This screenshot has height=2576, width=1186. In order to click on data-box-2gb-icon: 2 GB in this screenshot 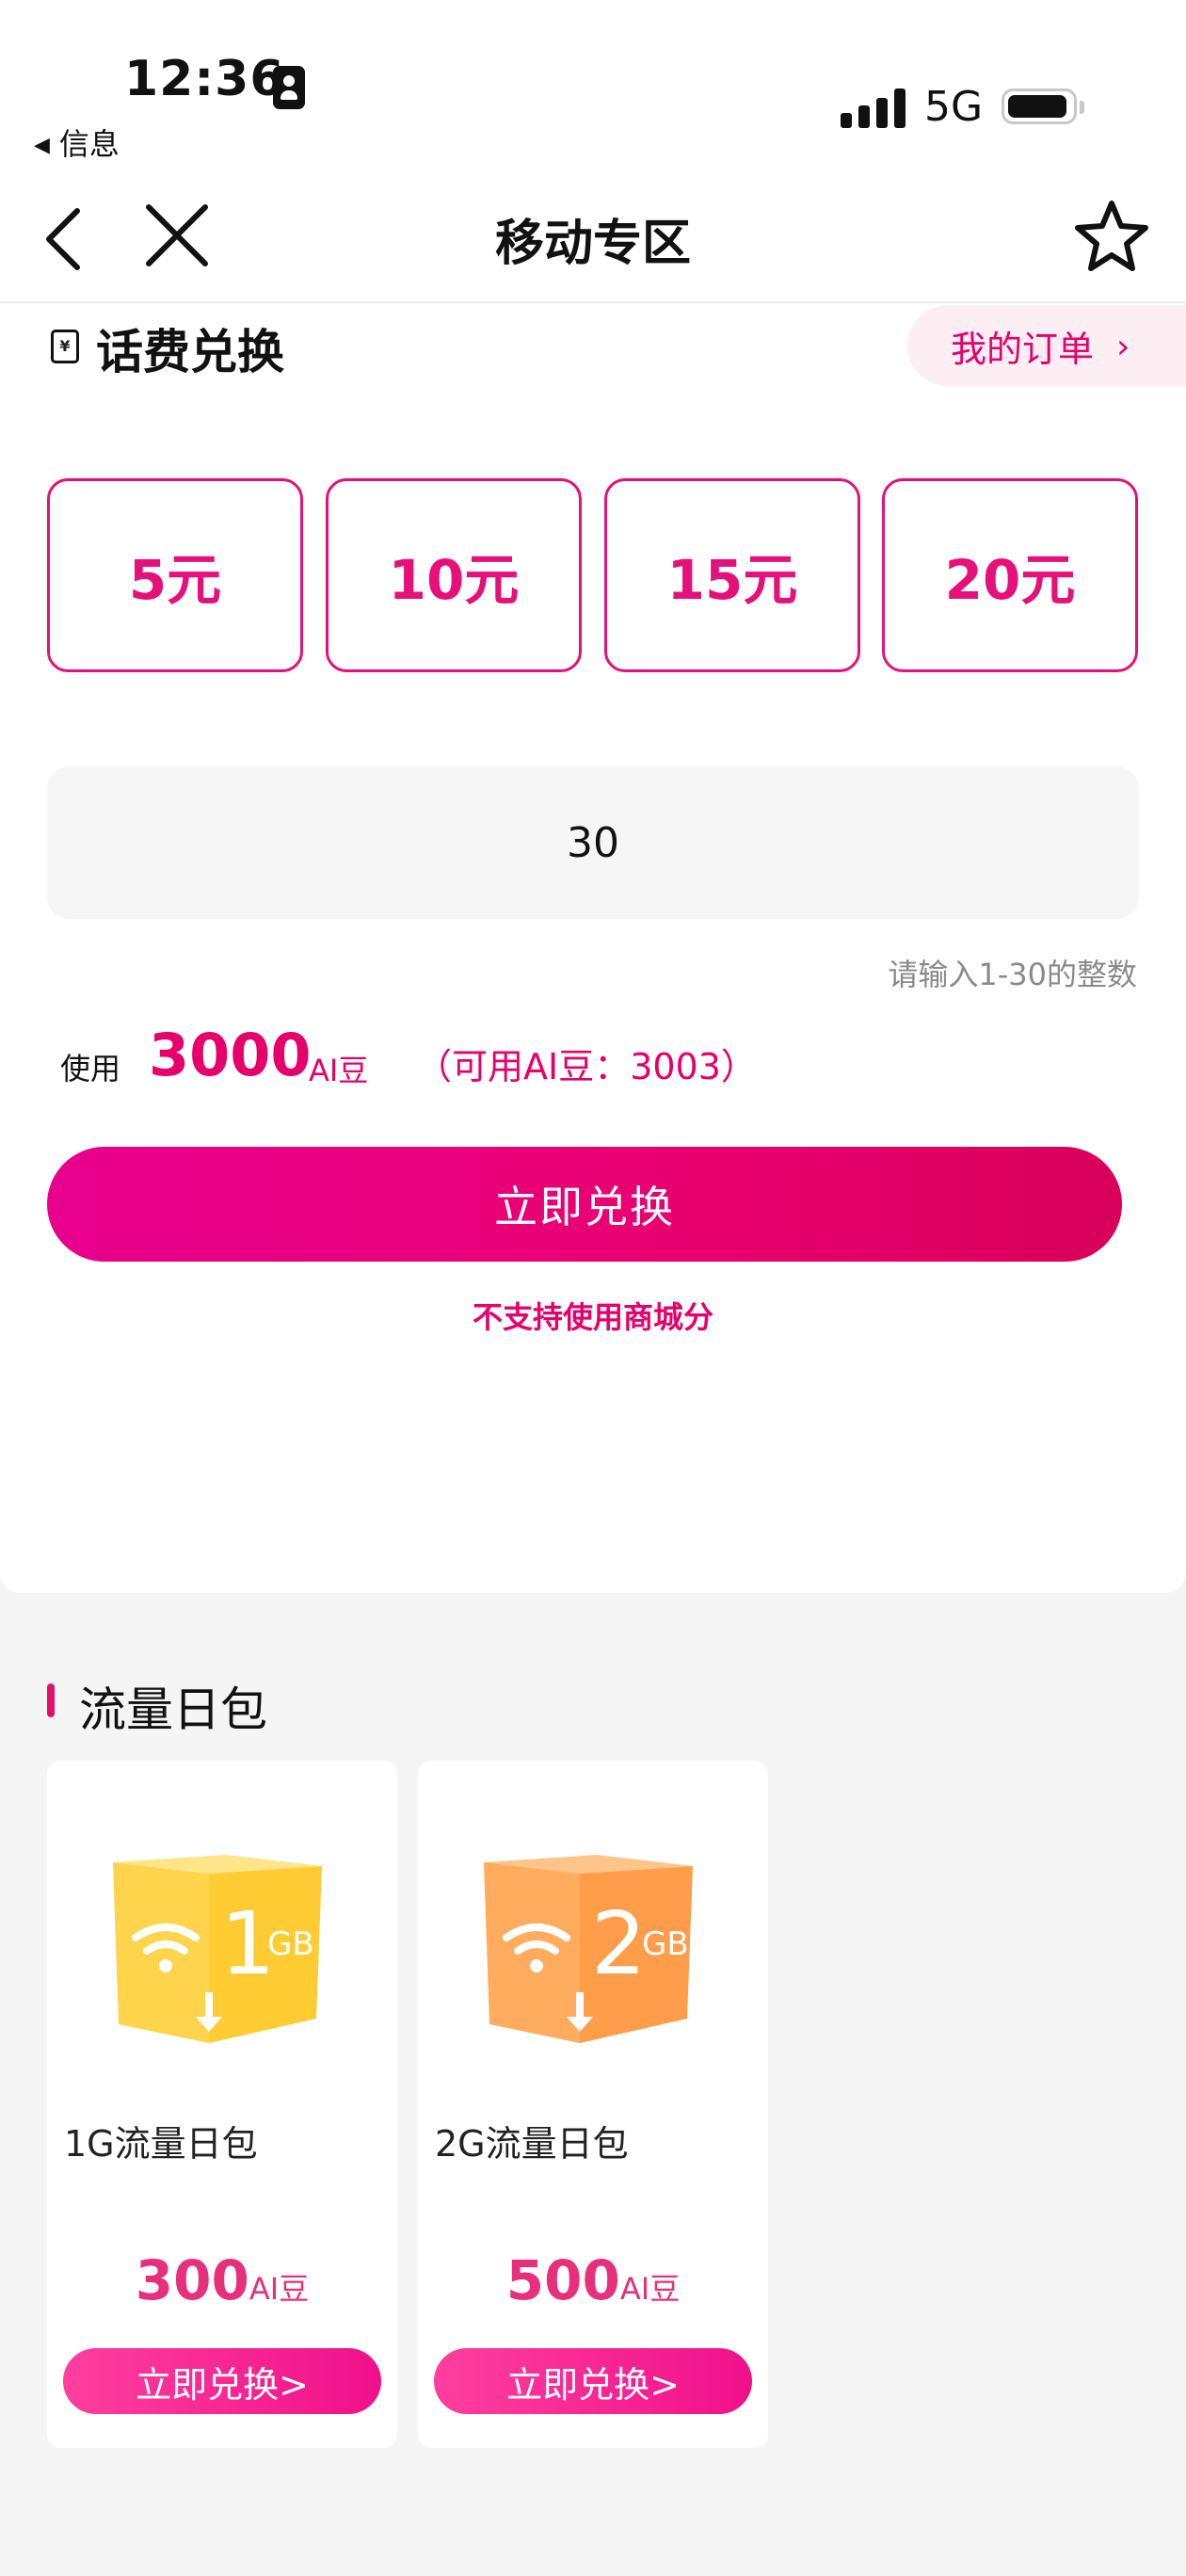, I will do `click(588, 1949)`.